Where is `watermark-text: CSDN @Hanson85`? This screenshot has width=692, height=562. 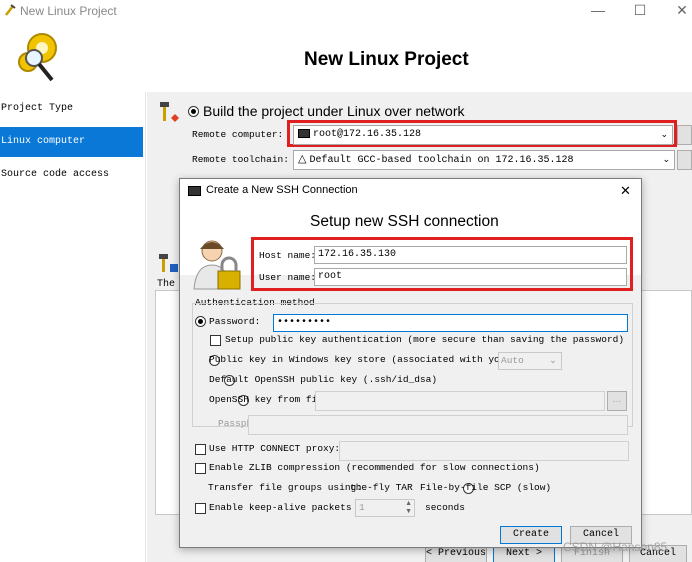 watermark-text: CSDN @Hanson85 is located at coordinates (615, 547).